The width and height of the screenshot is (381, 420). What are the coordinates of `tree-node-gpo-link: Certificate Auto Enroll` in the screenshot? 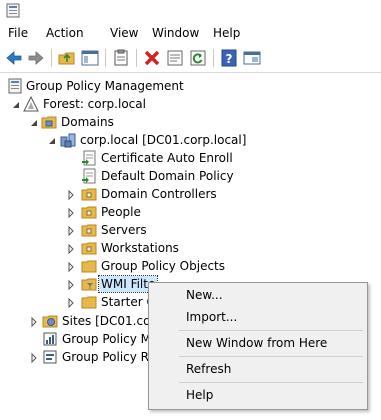 It's located at (190, 158).